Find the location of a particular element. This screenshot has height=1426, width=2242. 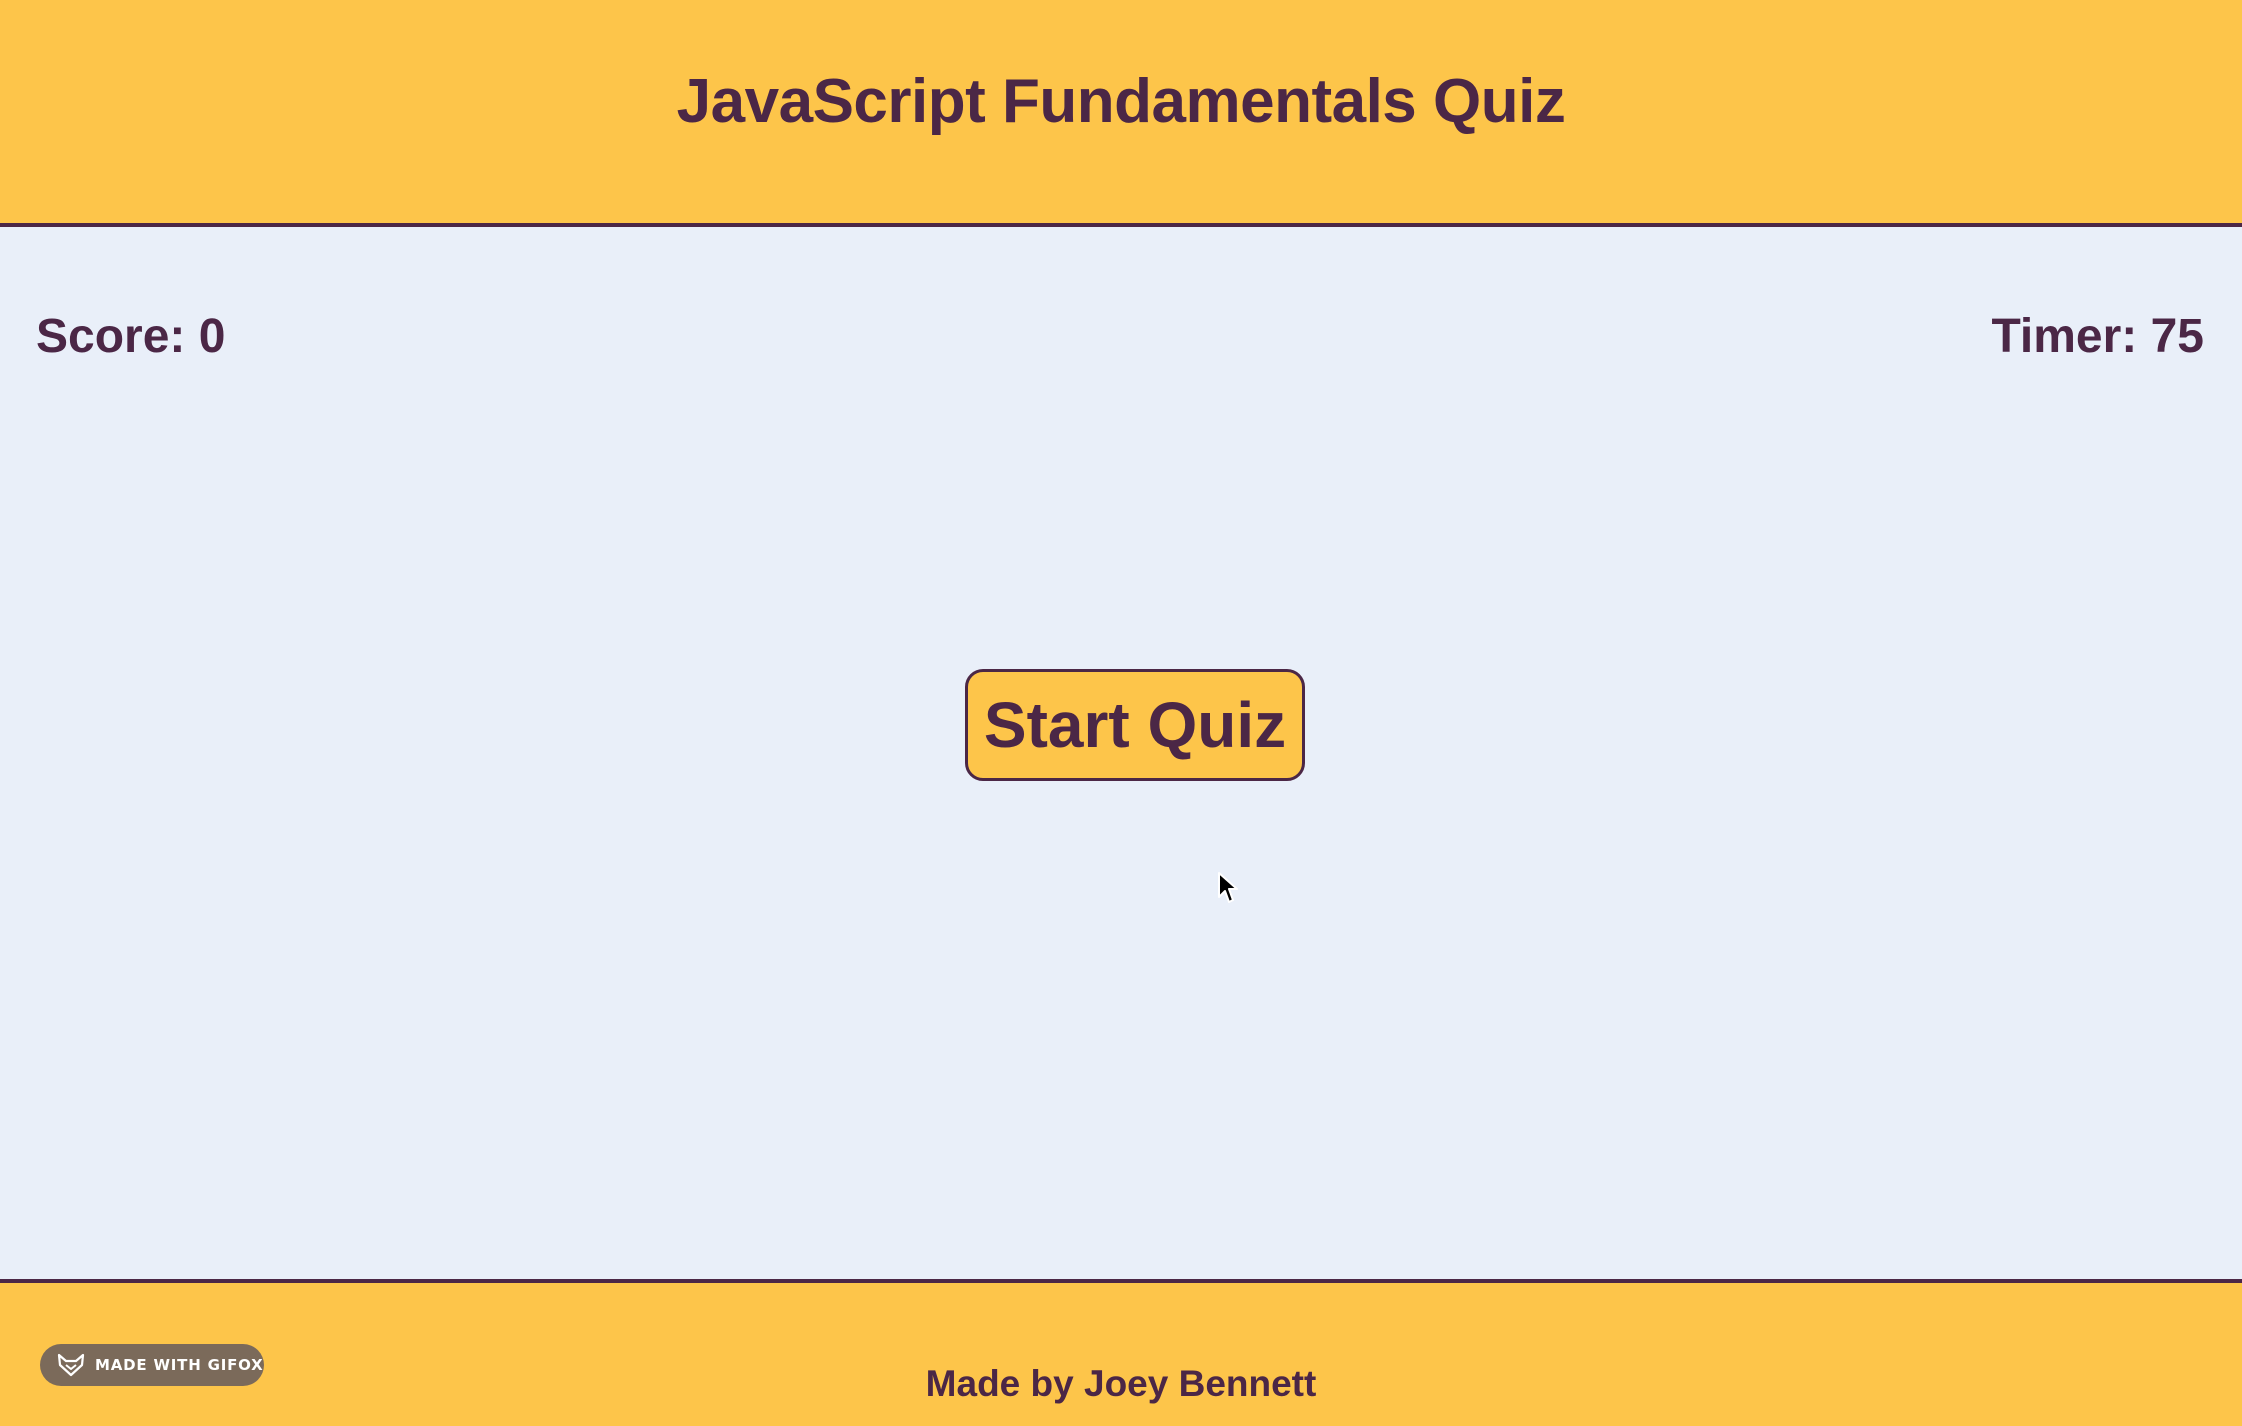

page-title: JavaScript Fundamentals Quiz is located at coordinates (1121, 101).